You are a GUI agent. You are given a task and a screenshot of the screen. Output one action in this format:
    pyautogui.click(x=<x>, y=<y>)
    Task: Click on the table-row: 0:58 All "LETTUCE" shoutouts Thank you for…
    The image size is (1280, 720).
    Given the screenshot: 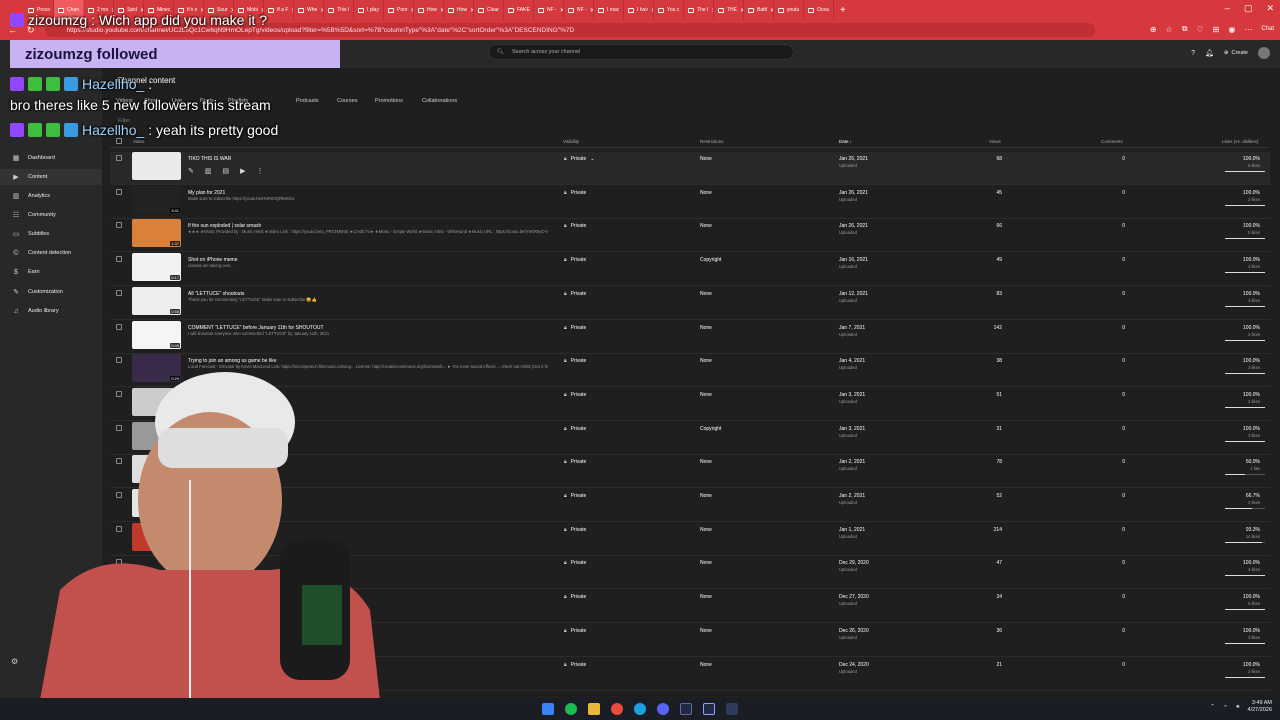 What is the action you would take?
    pyautogui.click(x=690, y=303)
    